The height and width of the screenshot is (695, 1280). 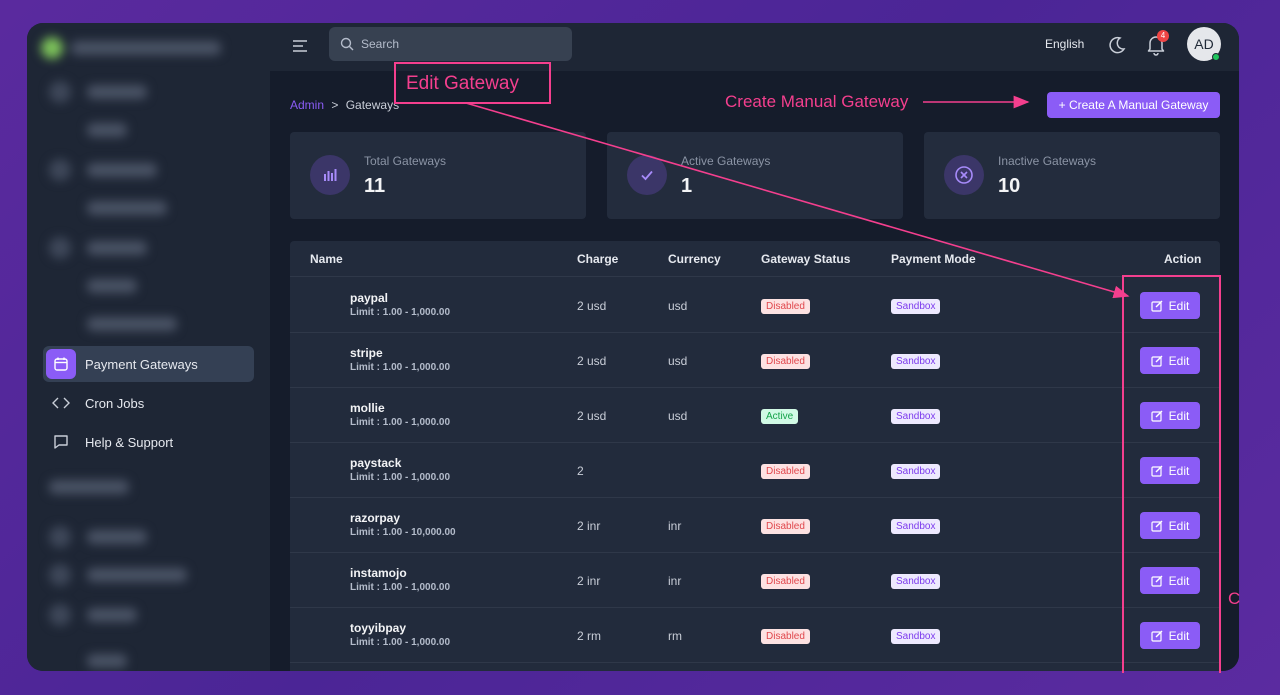 What do you see at coordinates (1234, 598) in the screenshot?
I see `edge-annotation-letter: C` at bounding box center [1234, 598].